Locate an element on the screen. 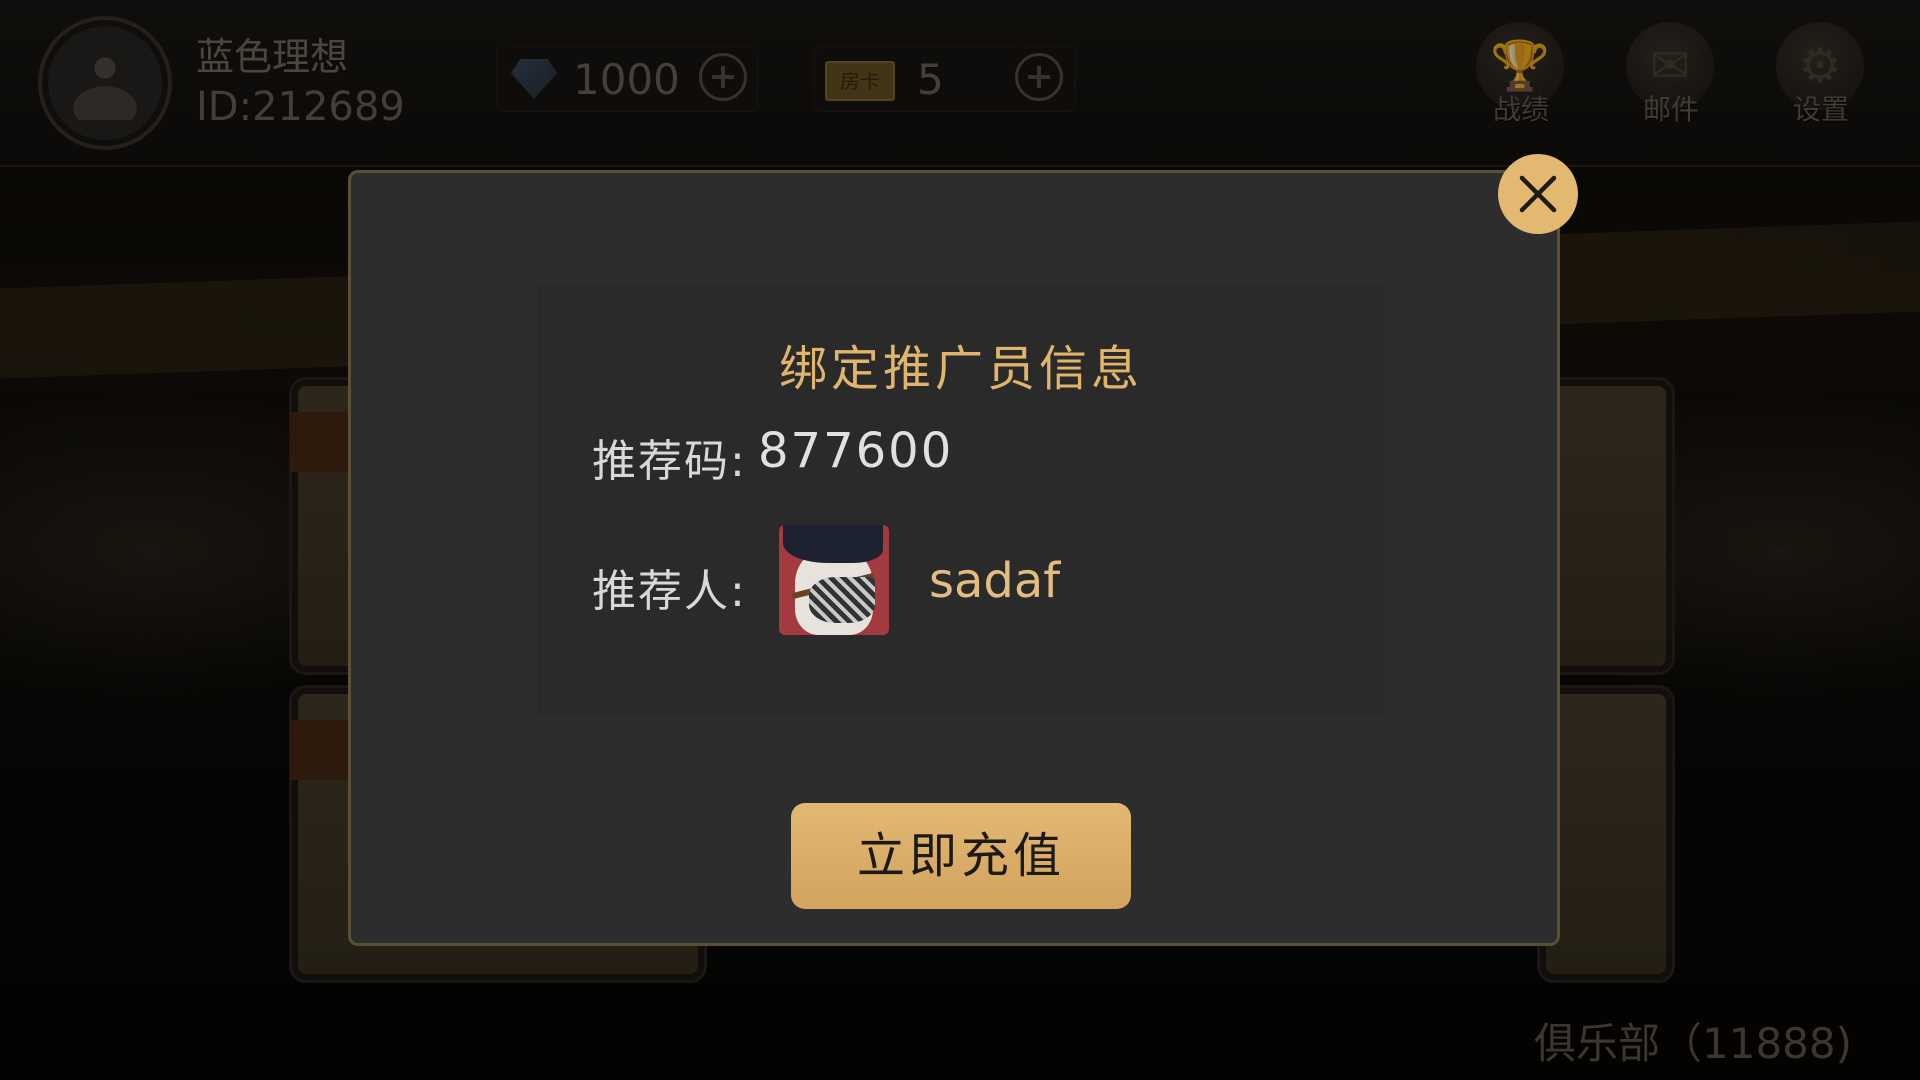 This screenshot has width=1920, height=1080. close-icon is located at coordinates (1538, 194).